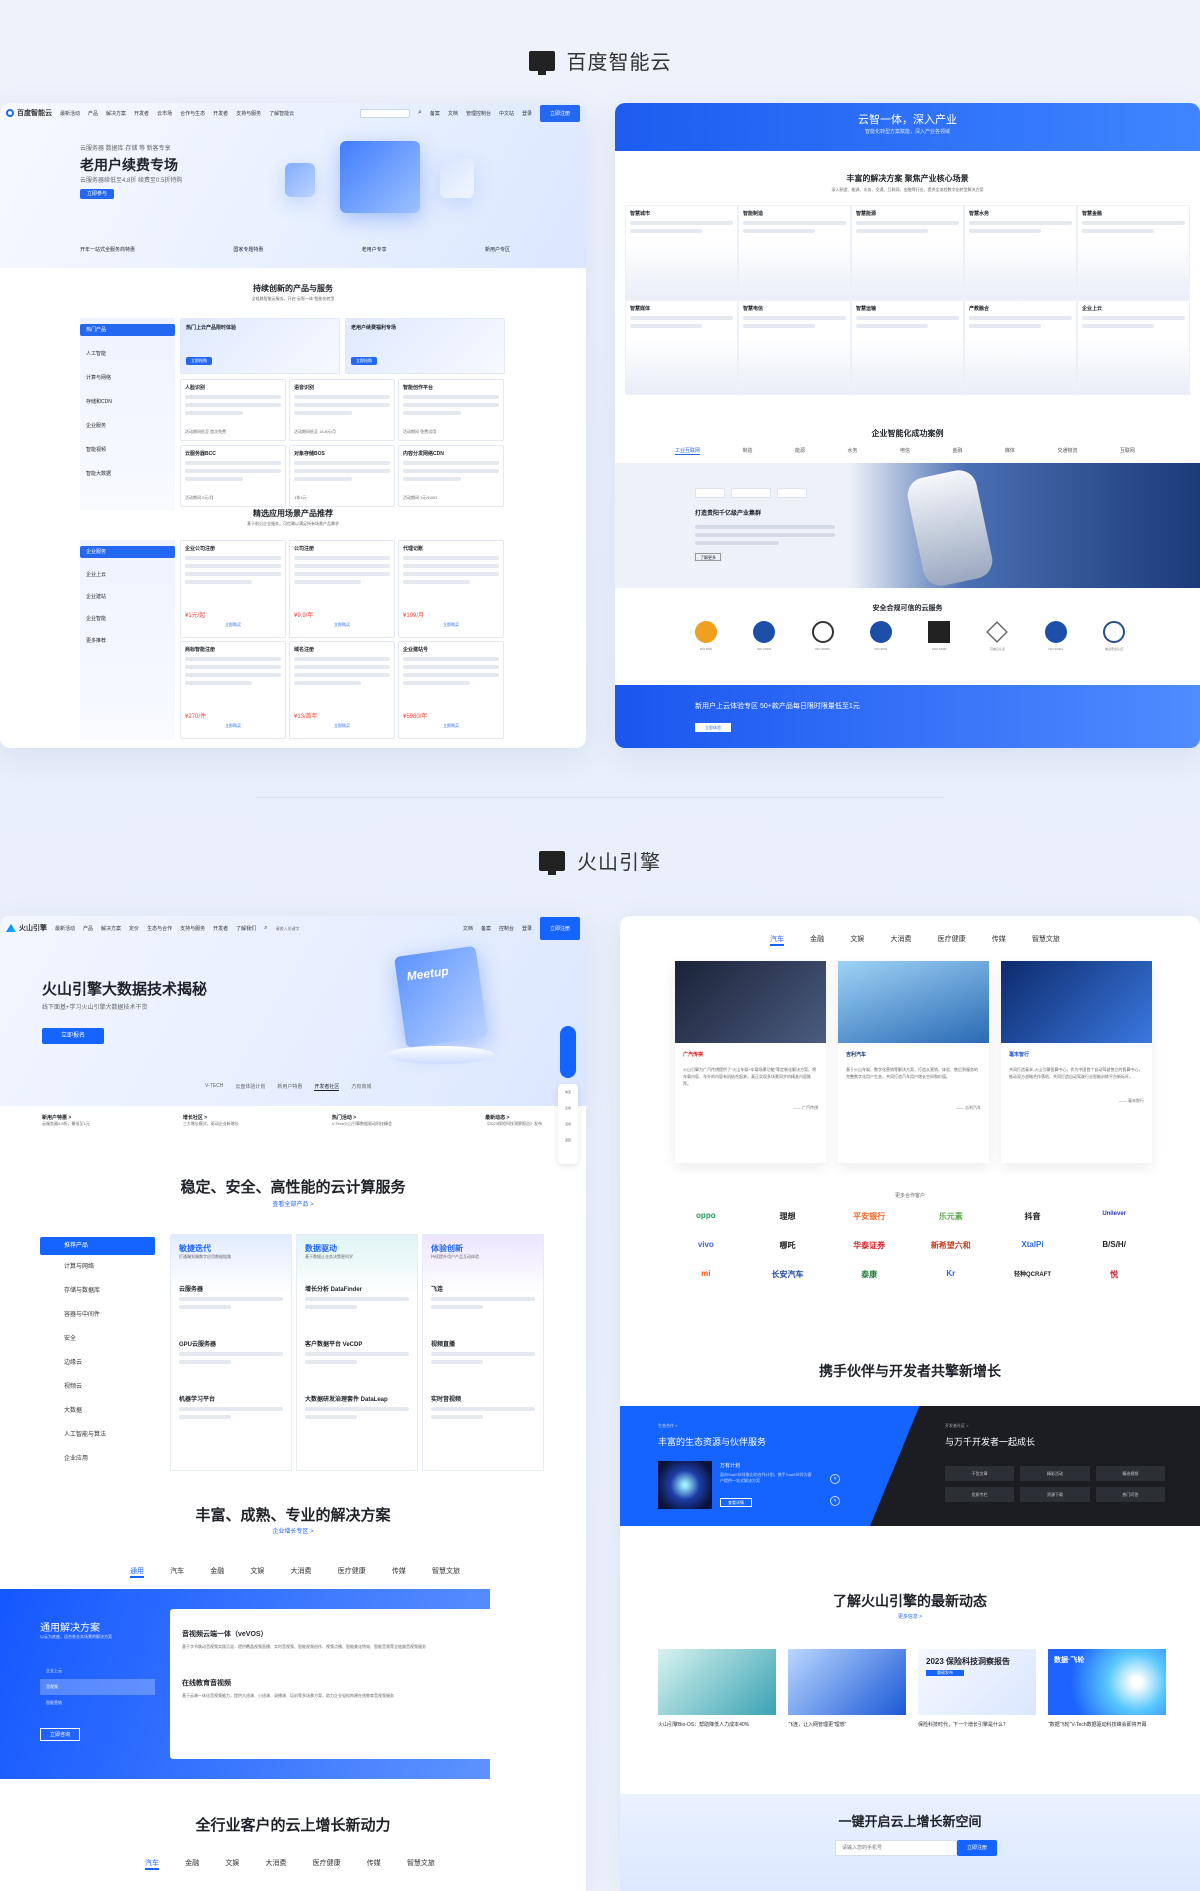 This screenshot has height=1891, width=1200. Describe the element at coordinates (26, 928) in the screenshot. I see `volc-logo: 火山引擎` at that location.